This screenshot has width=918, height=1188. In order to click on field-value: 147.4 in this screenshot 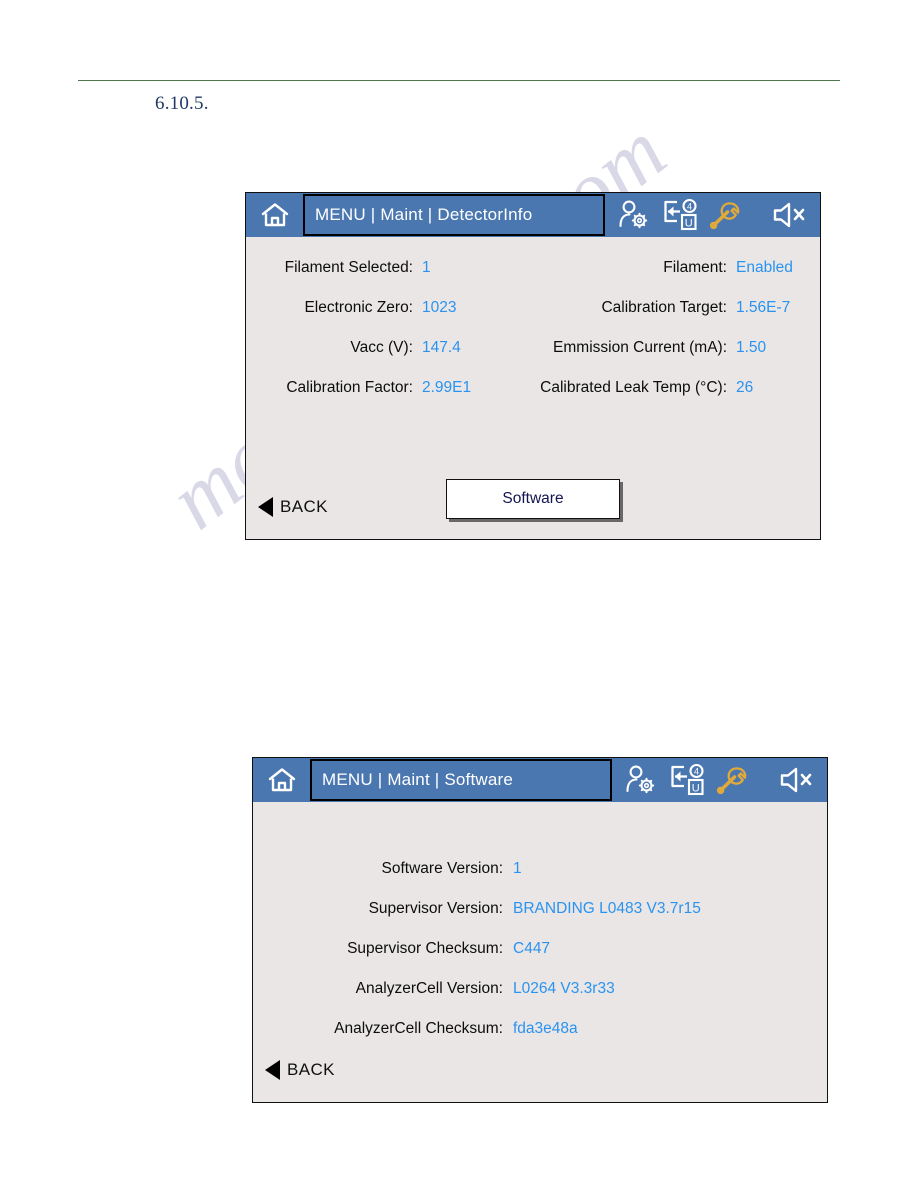, I will do `click(441, 347)`.